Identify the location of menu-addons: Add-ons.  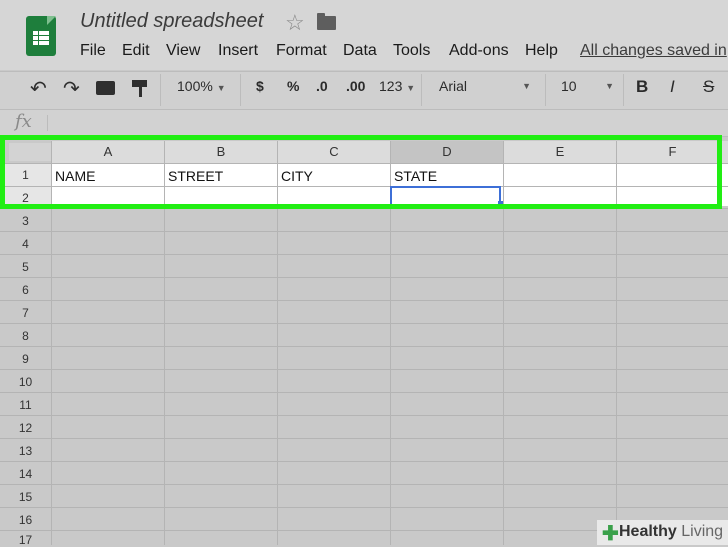
(479, 51).